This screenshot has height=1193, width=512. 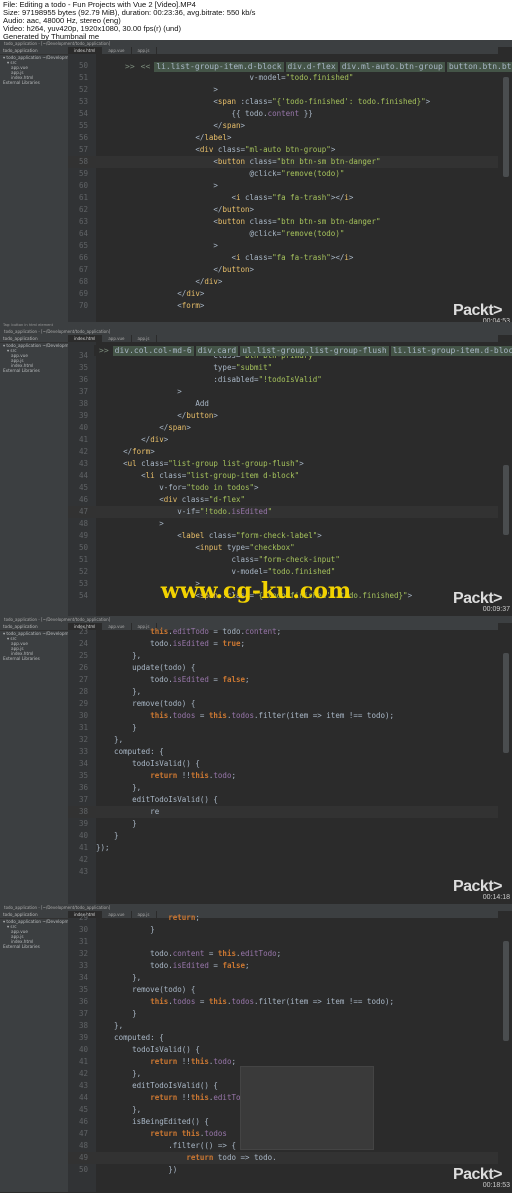 I want to click on code-line: 39 </button>, so click(x=283, y=416).